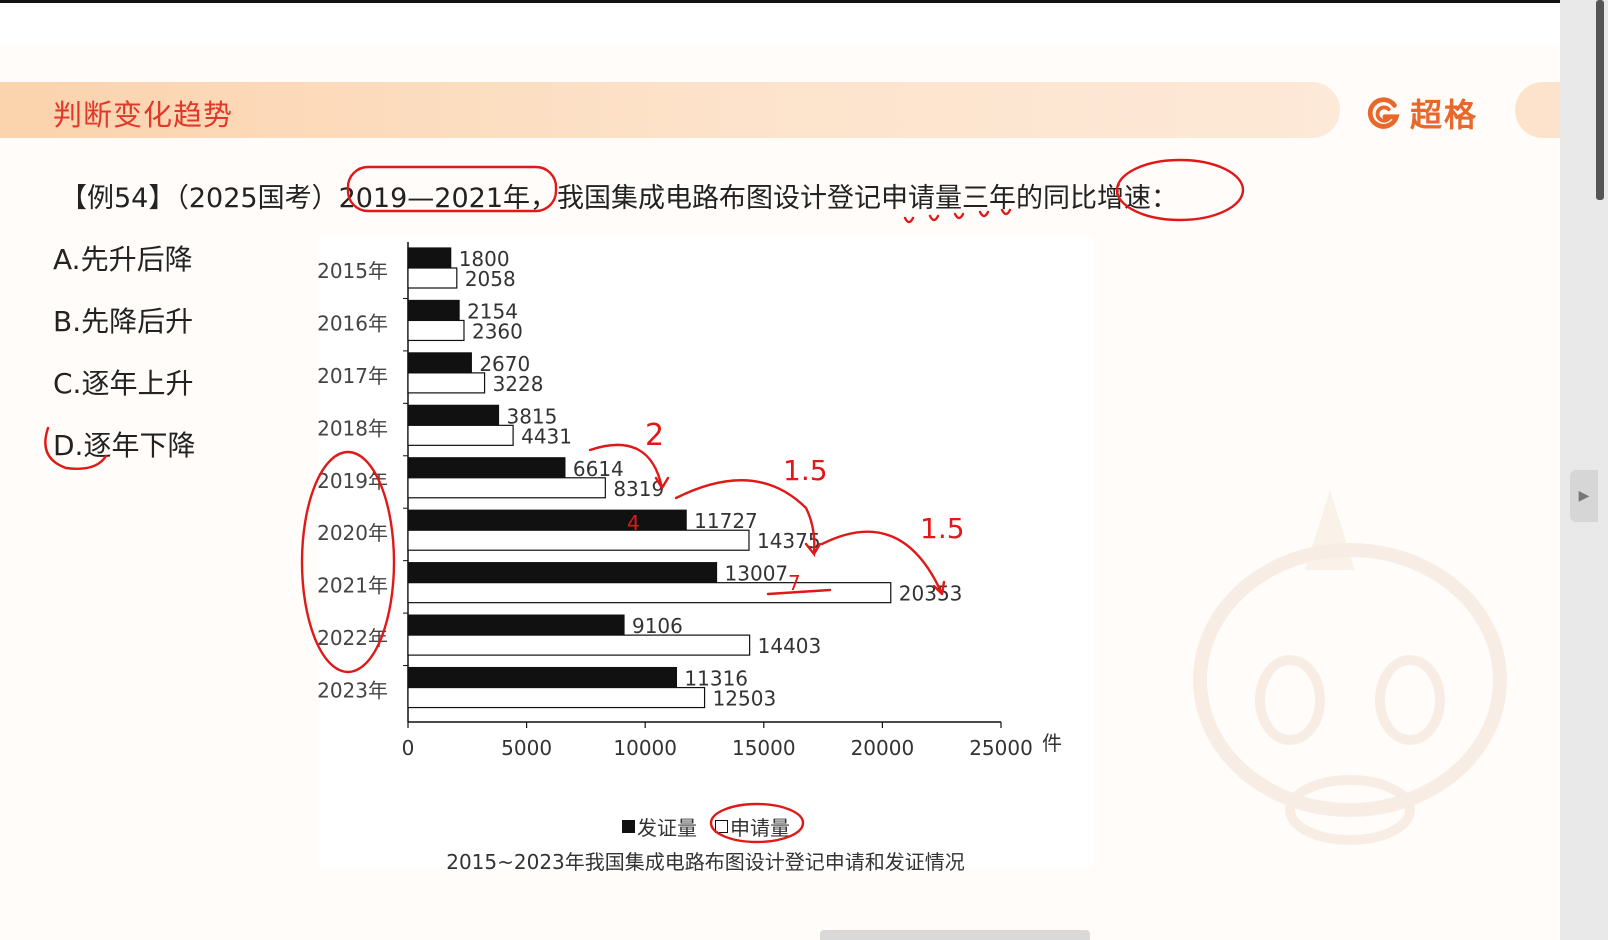 The width and height of the screenshot is (1608, 940). I want to click on category-label-0: 2015年, so click(353, 271).